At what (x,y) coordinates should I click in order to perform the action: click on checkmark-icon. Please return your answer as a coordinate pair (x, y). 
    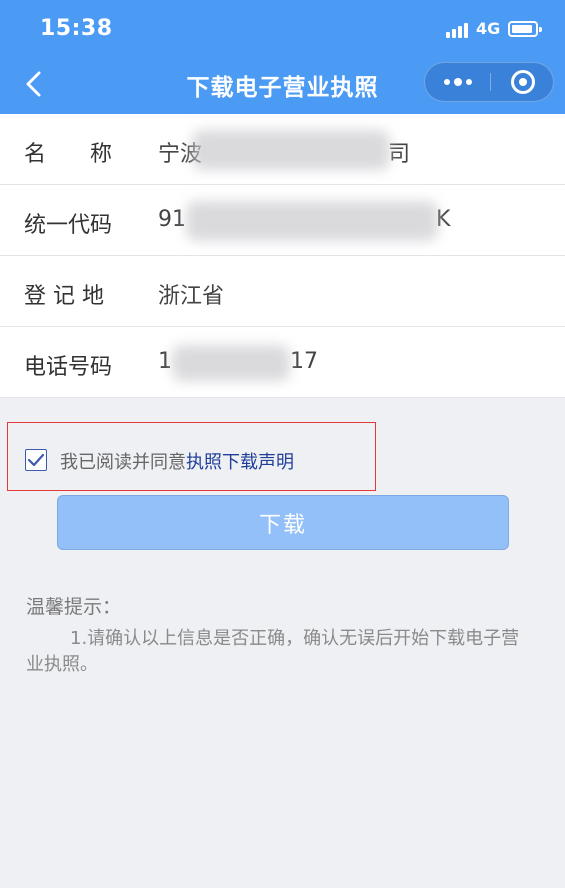
    Looking at the image, I should click on (36, 460).